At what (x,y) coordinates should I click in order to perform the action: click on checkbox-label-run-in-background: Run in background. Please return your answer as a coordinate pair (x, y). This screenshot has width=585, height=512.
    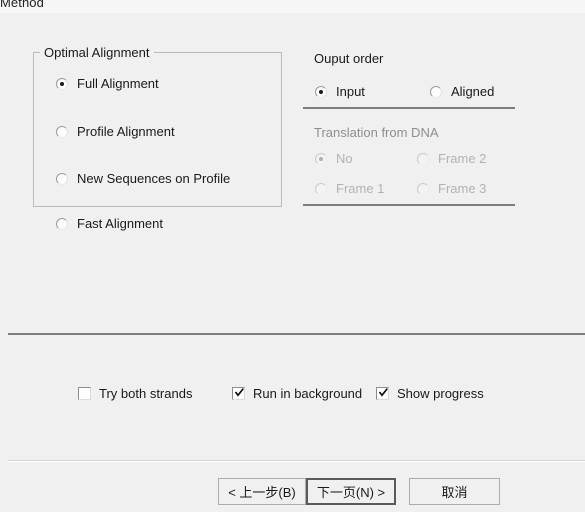
    Looking at the image, I should click on (308, 393).